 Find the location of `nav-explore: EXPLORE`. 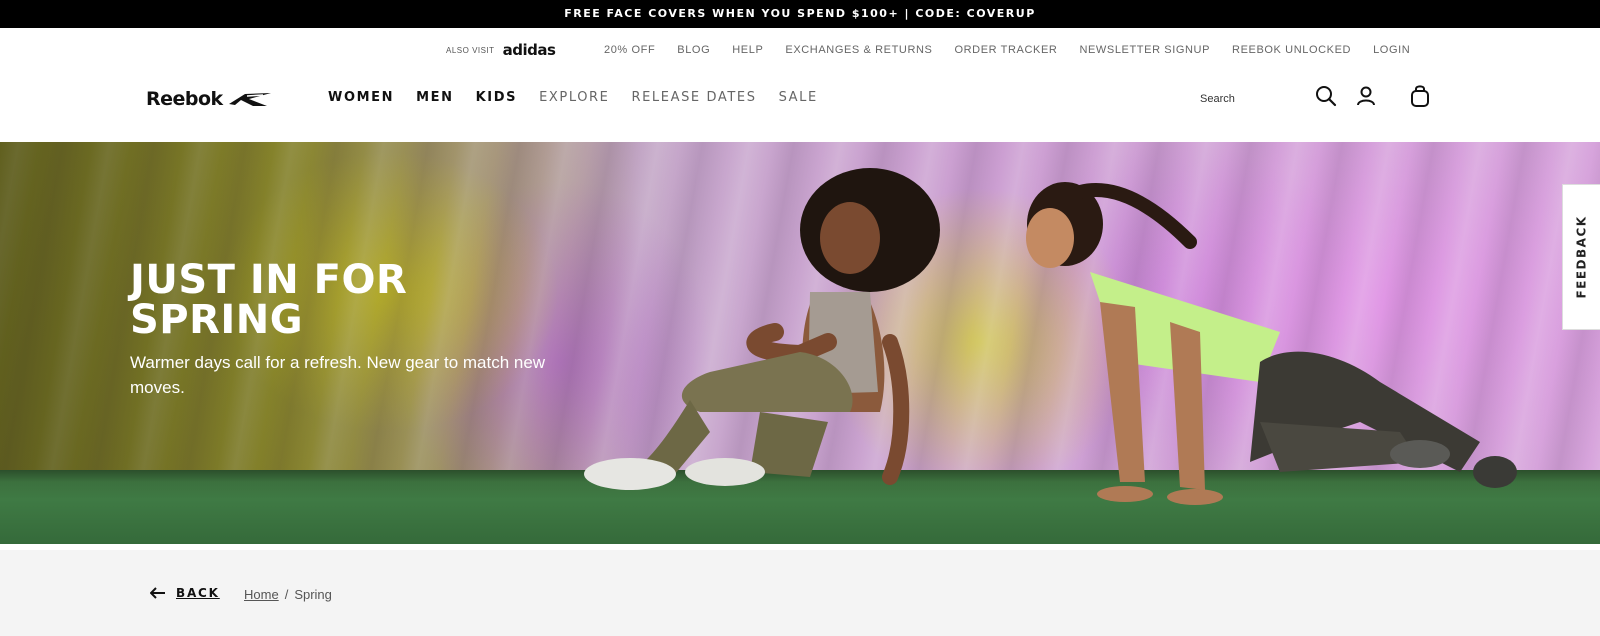

nav-explore: EXPLORE is located at coordinates (574, 97).